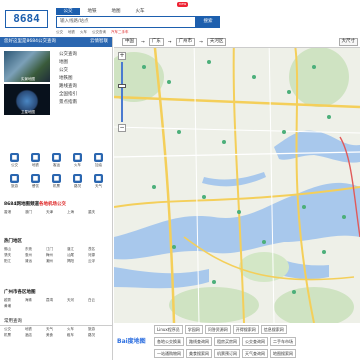 The image size is (360, 360). I want to click on sidebar-header-link: 云情智联, so click(99, 42).